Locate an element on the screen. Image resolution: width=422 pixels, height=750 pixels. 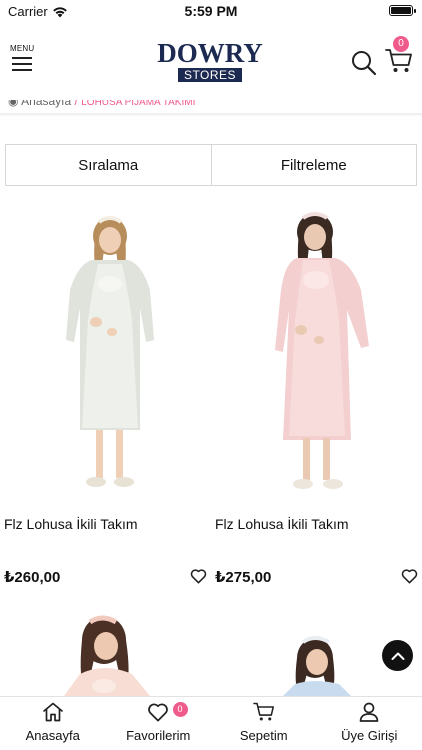
tab-home-label: Anasayfa is located at coordinates (52, 735).